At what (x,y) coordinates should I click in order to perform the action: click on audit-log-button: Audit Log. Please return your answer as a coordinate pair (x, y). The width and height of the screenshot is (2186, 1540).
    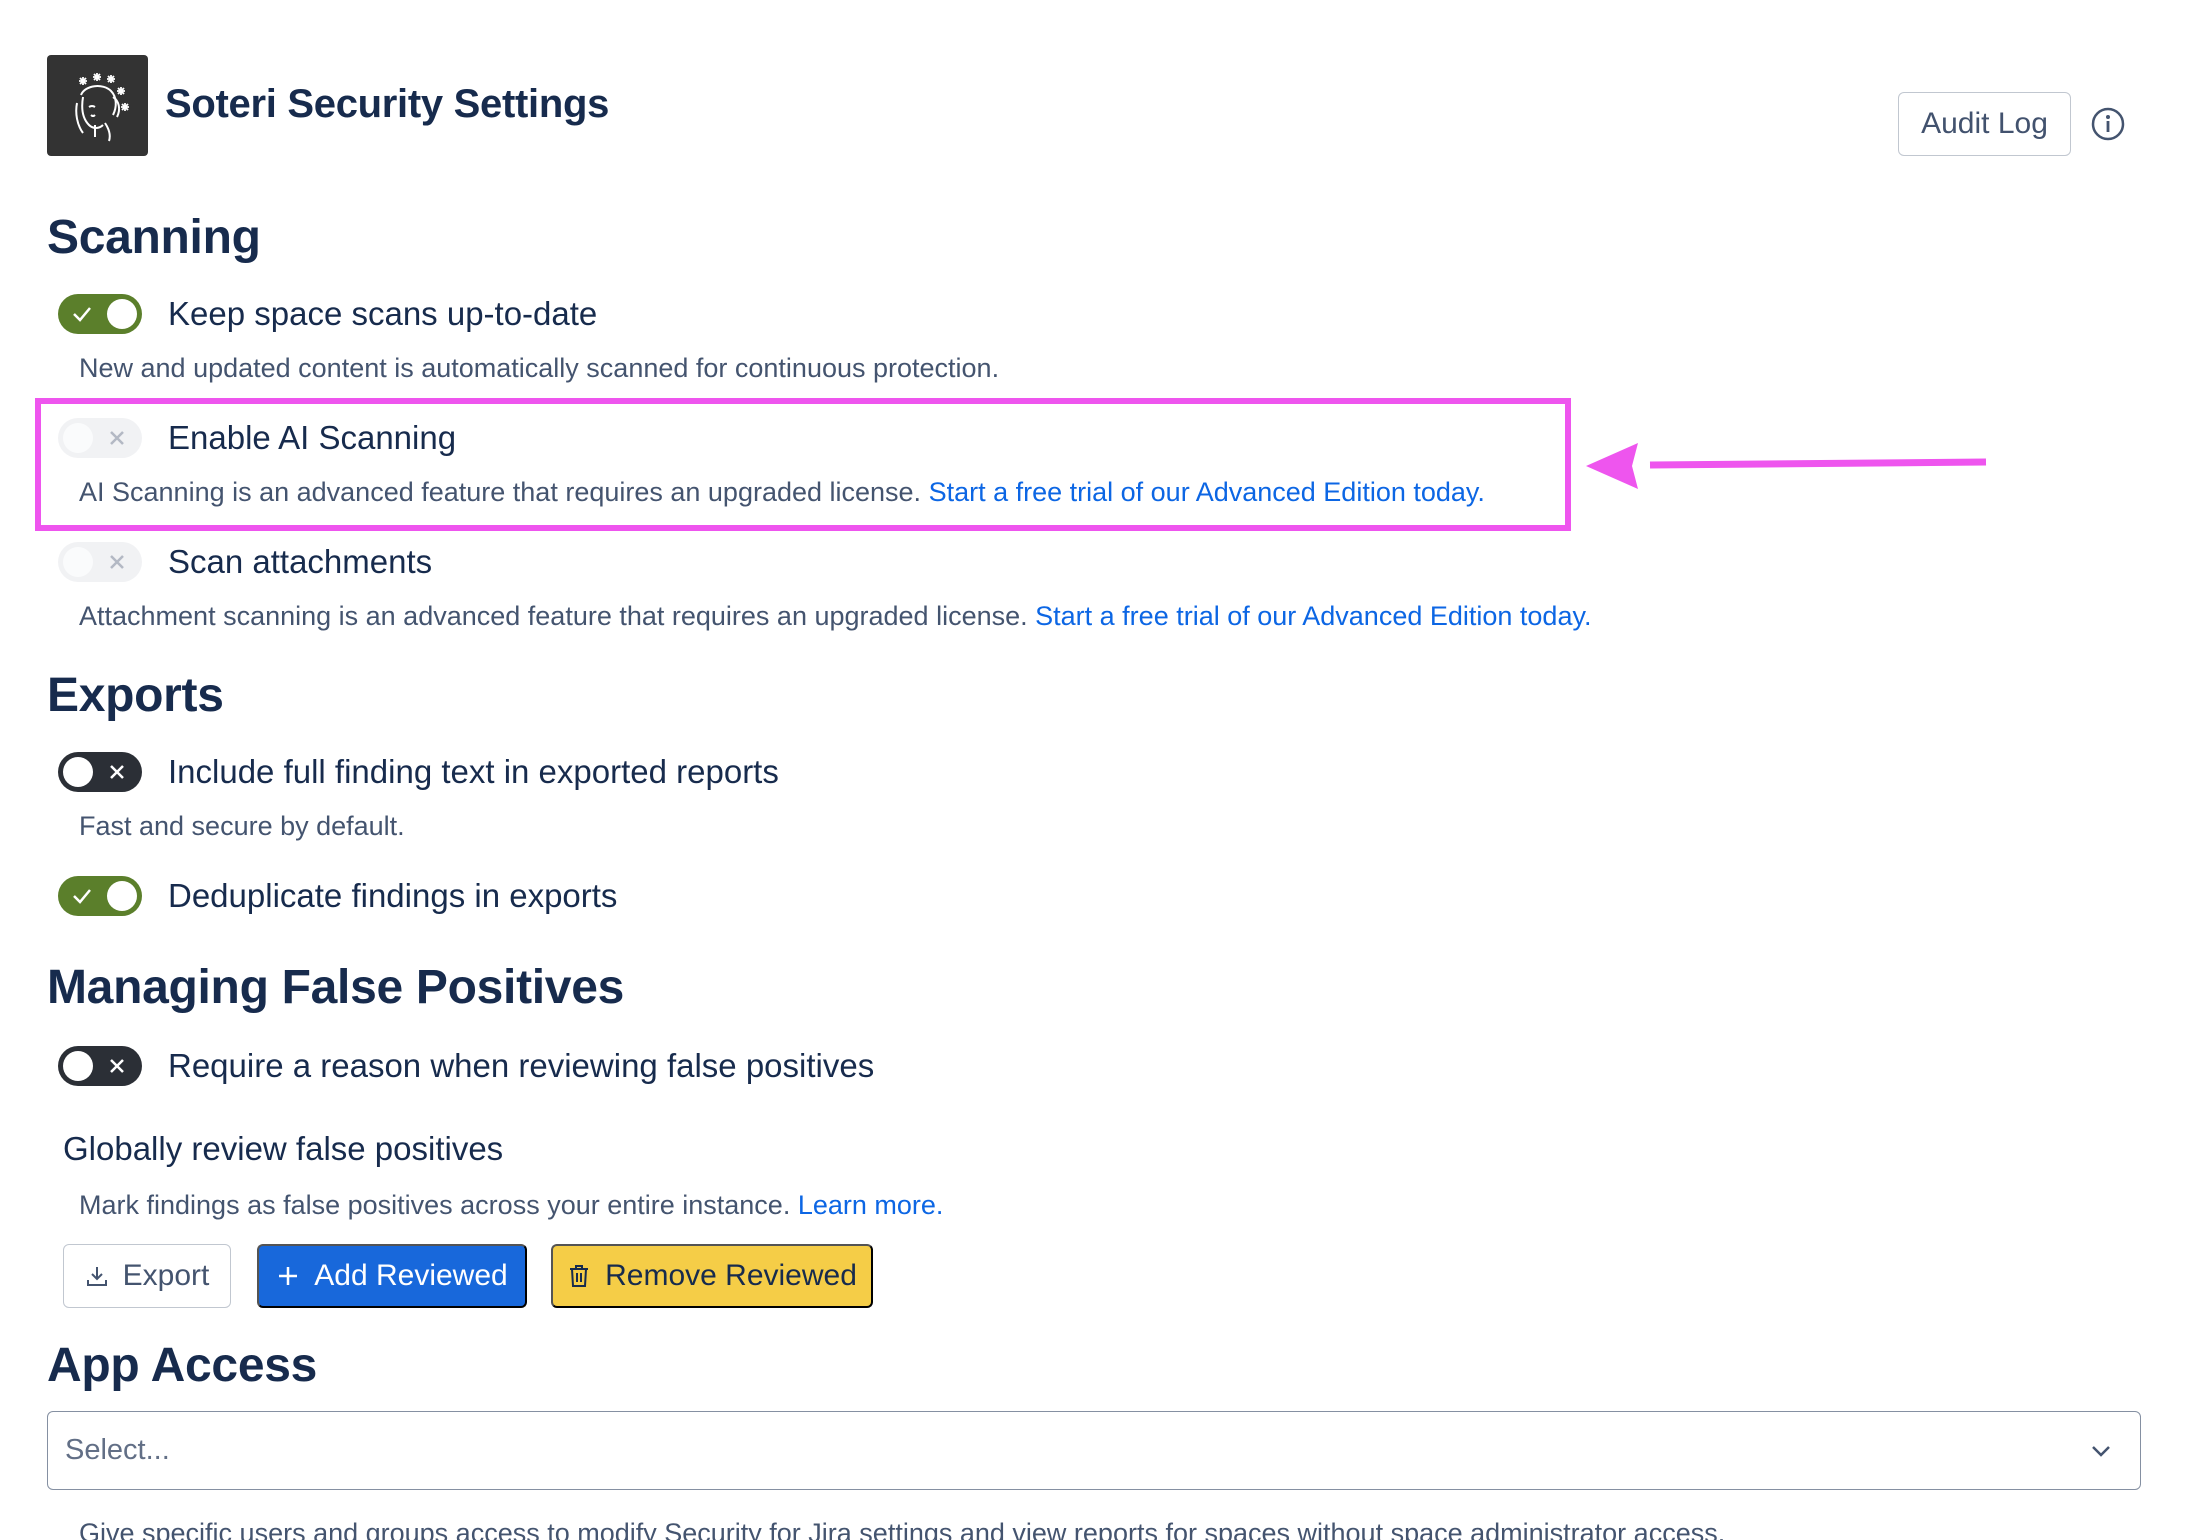
    Looking at the image, I should click on (1984, 124).